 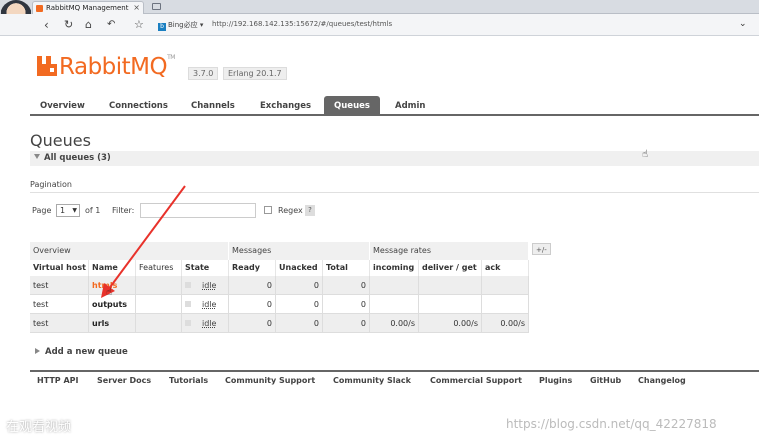 What do you see at coordinates (555, 380) in the screenshot?
I see `footer-link-plugins: Plugins` at bounding box center [555, 380].